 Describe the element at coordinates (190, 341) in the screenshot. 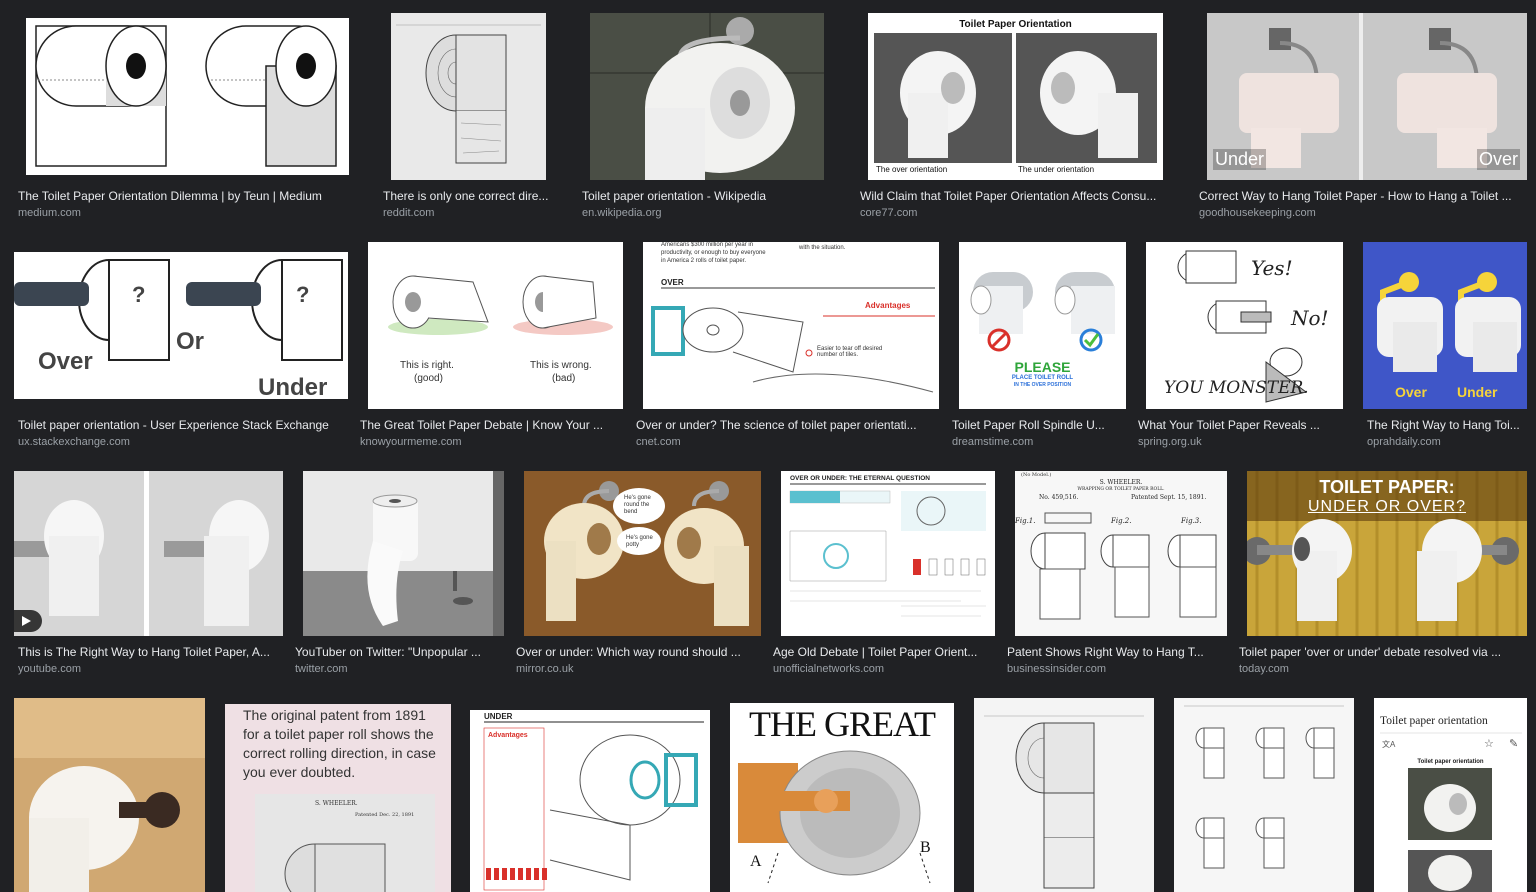

I see `overlay-or: Or` at that location.